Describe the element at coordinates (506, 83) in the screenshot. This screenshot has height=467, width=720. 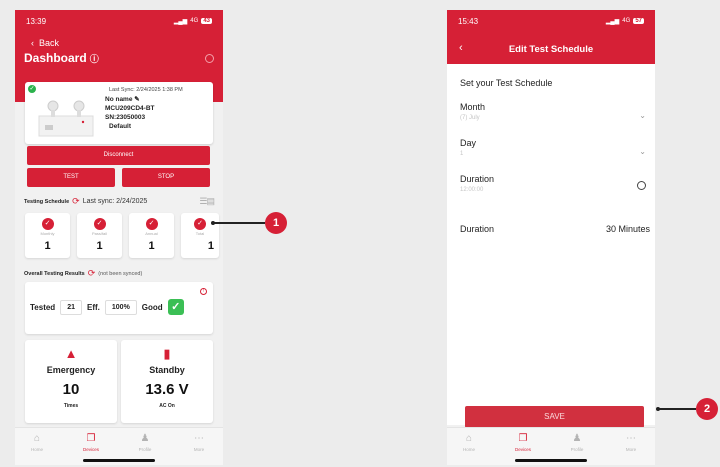
I see `form-heading: Set your Test Schedule` at that location.